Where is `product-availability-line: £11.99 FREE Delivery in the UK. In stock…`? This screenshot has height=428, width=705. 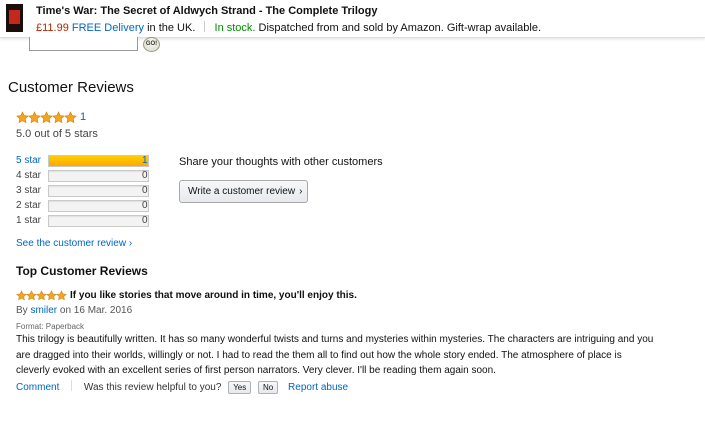 product-availability-line: £11.99 FREE Delivery in the UK. In stock… is located at coordinates (288, 27).